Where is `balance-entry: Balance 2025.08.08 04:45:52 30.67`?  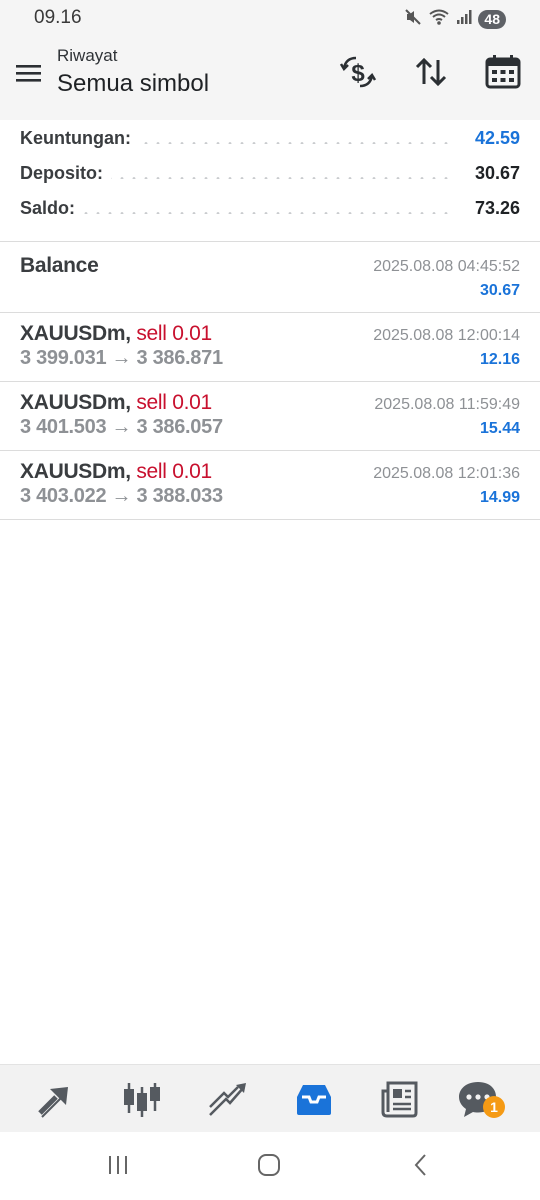
balance-entry: Balance 2025.08.08 04:45:52 30.67 is located at coordinates (270, 277).